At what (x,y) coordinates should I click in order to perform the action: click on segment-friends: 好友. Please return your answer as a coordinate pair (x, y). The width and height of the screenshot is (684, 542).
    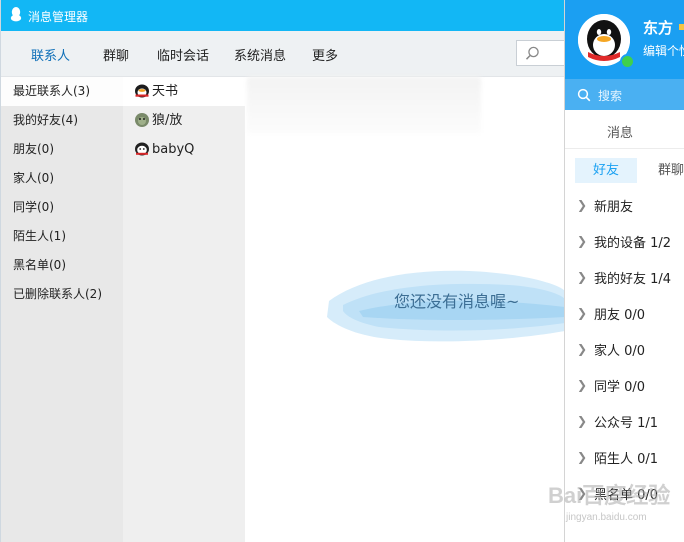
    Looking at the image, I should click on (606, 170).